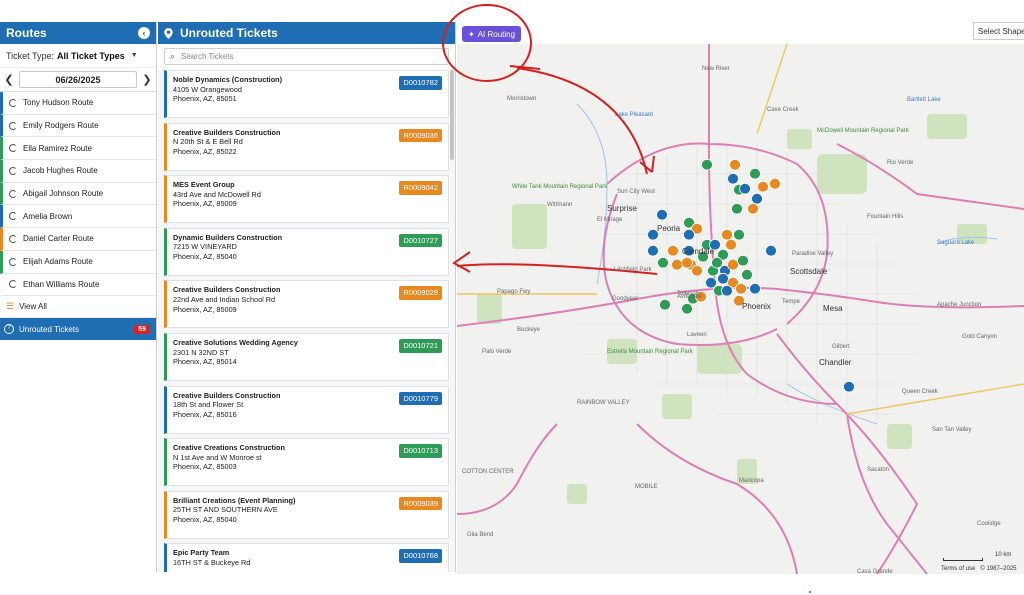  What do you see at coordinates (420, 83) in the screenshot?
I see `ticket-code-badge: D0010782` at bounding box center [420, 83].